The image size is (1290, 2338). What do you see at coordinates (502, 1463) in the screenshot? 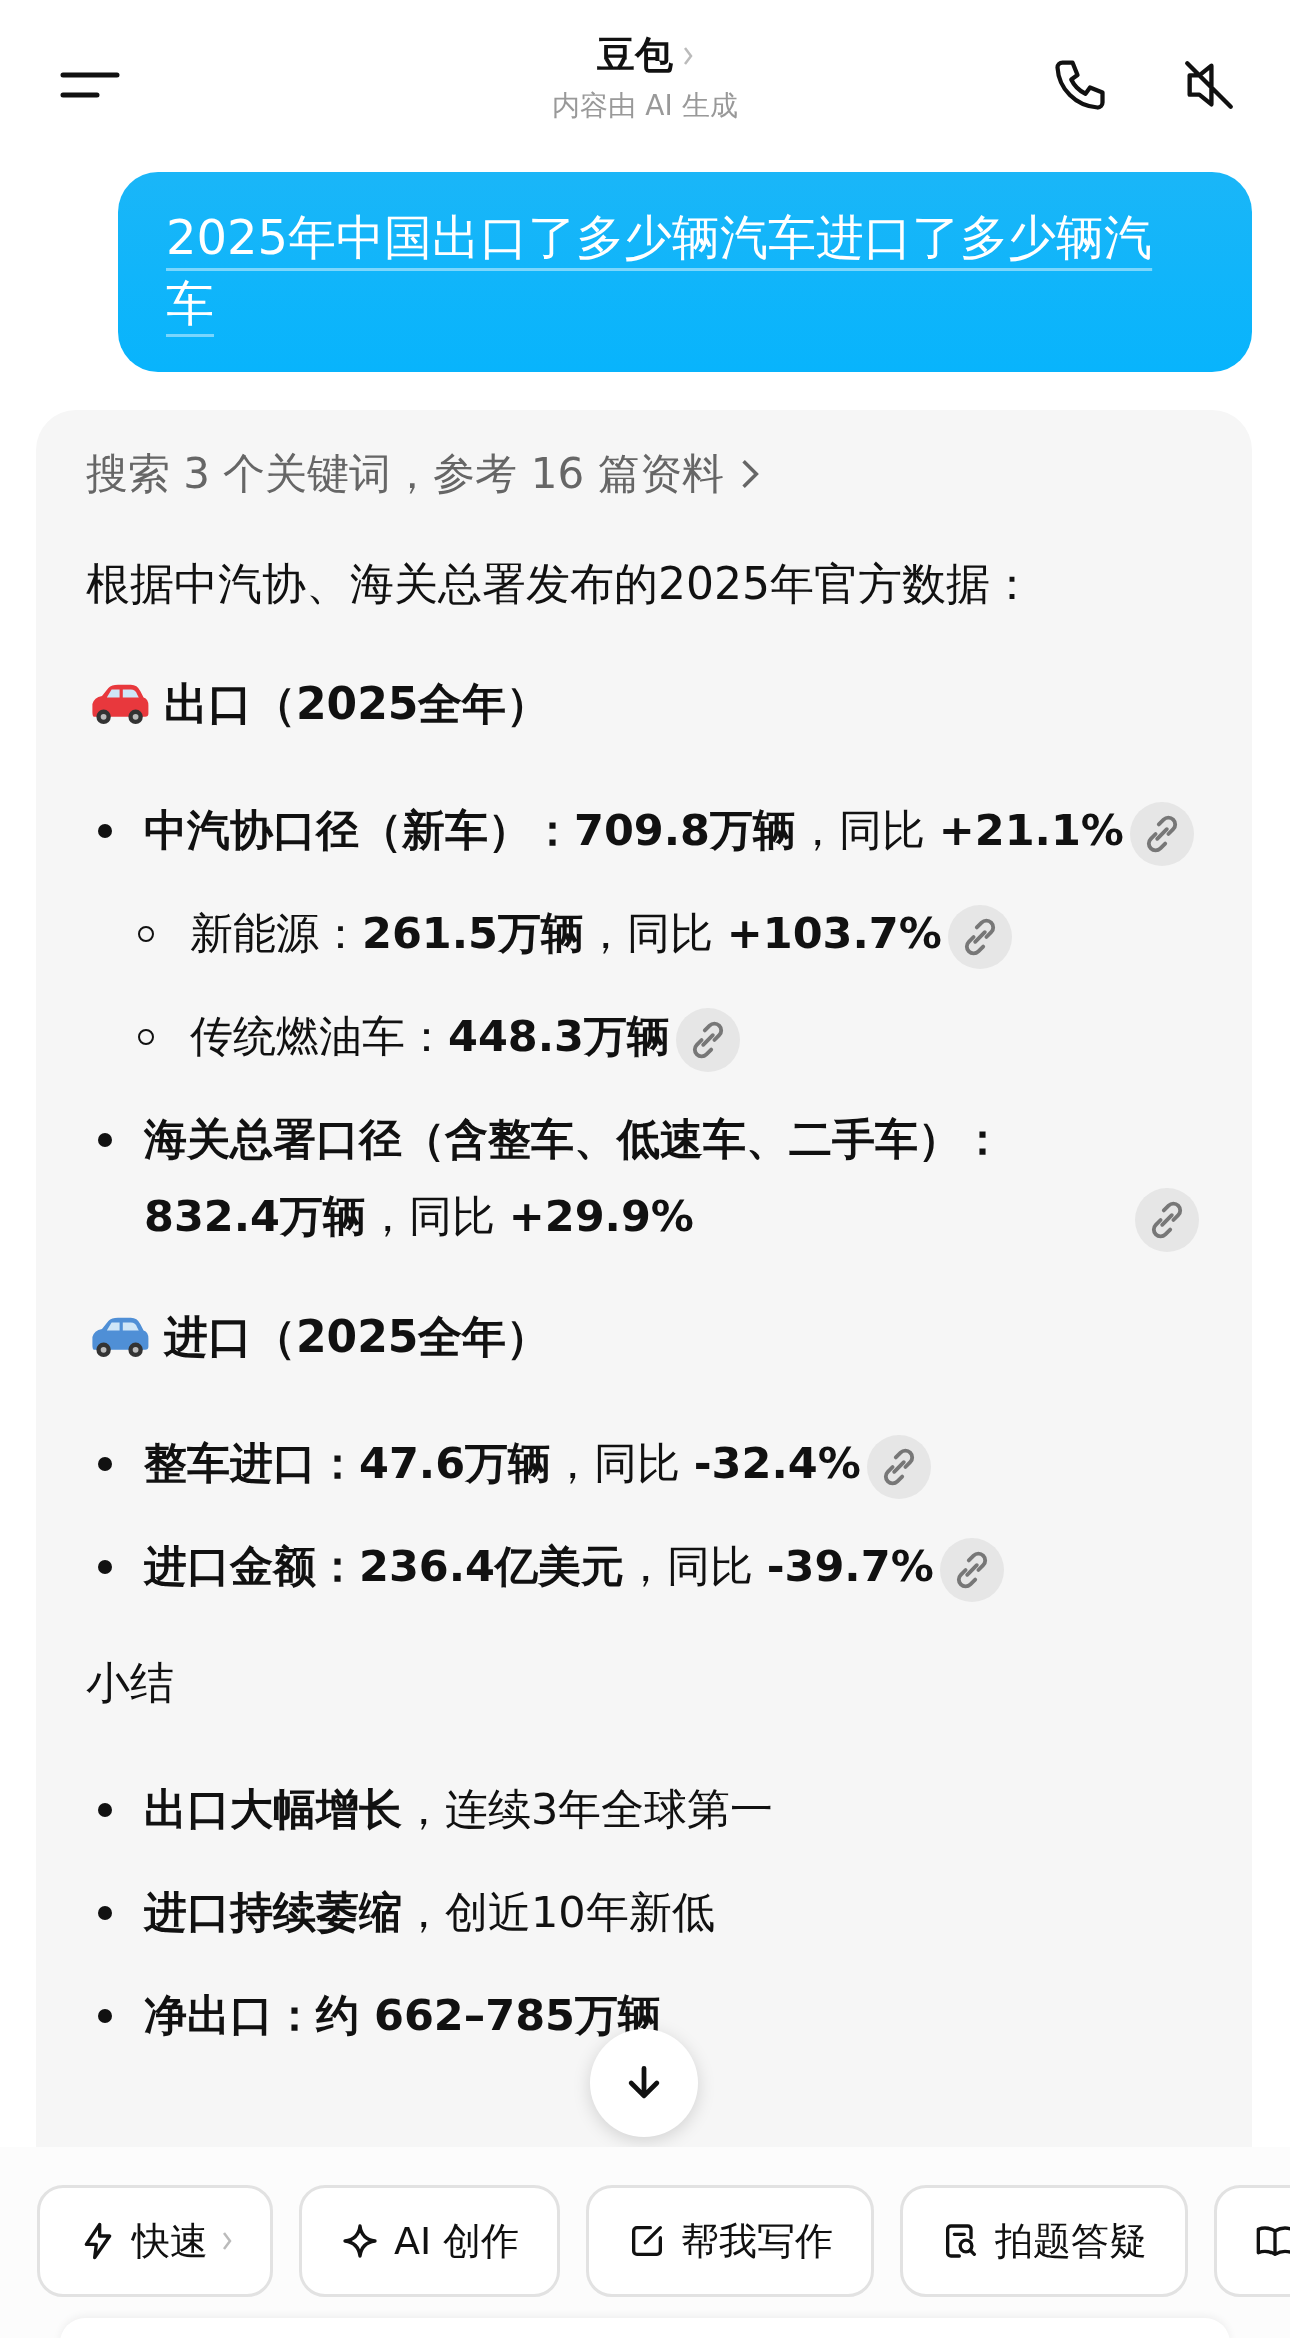
I see `list-item-text: 整车进口：47.6万辆，同比 -32.4%` at bounding box center [502, 1463].